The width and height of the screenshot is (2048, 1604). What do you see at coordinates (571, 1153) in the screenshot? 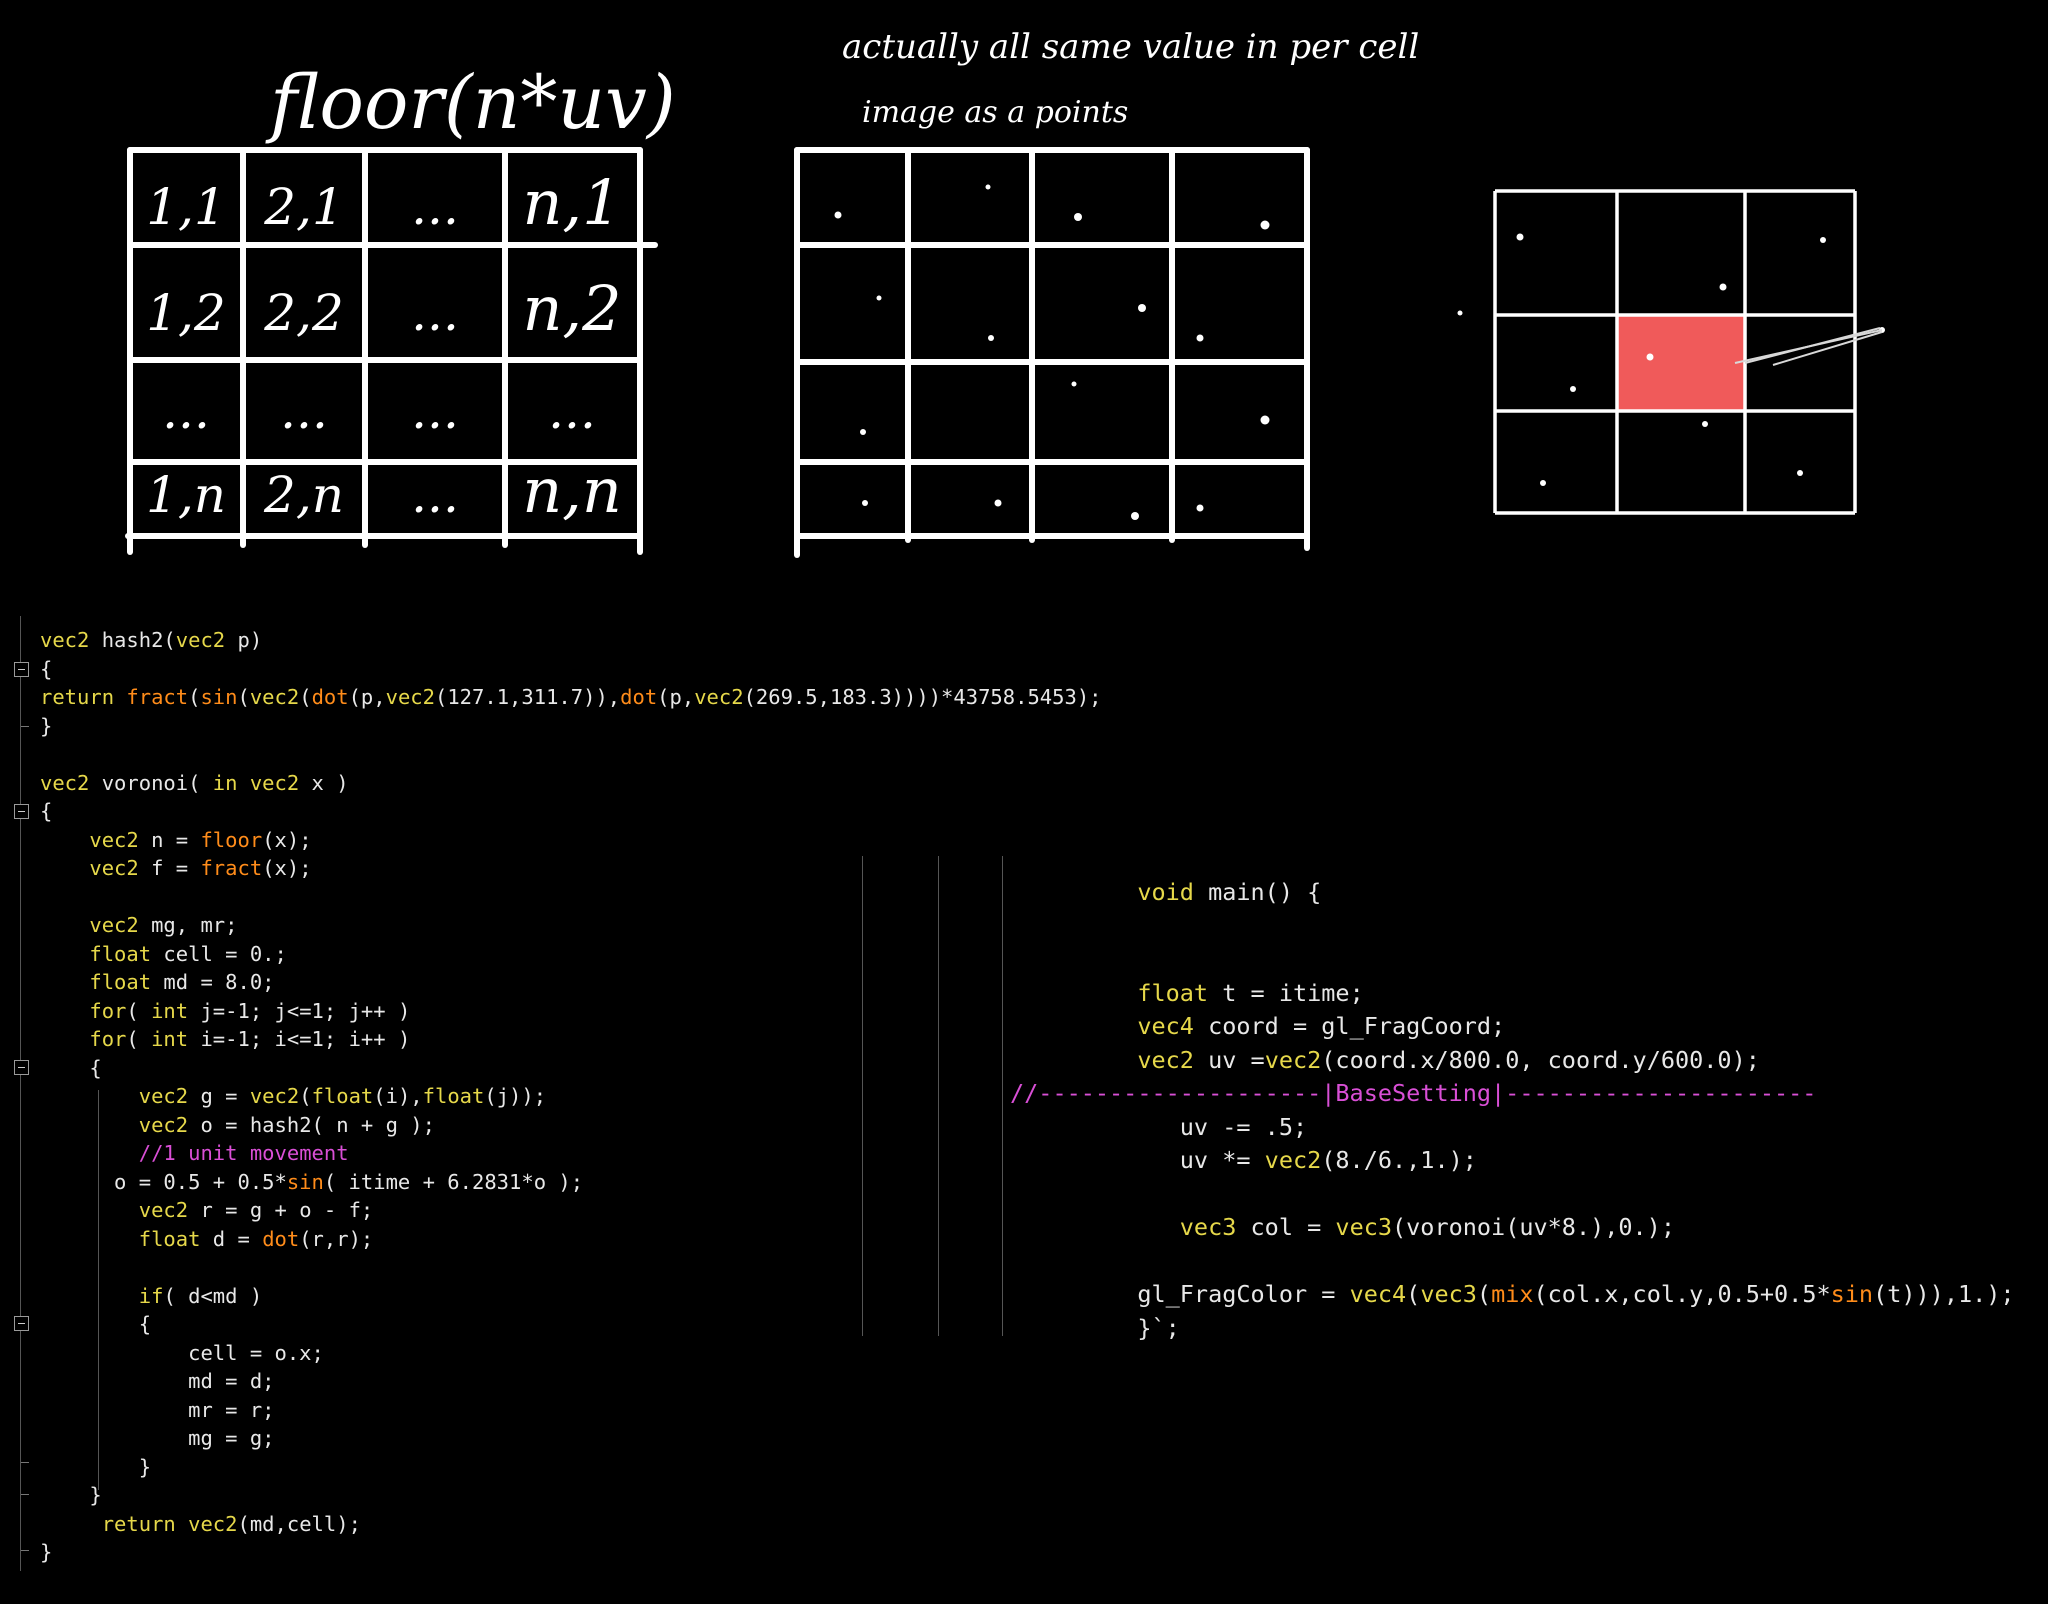
I see `code-line: //1 unit movement` at bounding box center [571, 1153].